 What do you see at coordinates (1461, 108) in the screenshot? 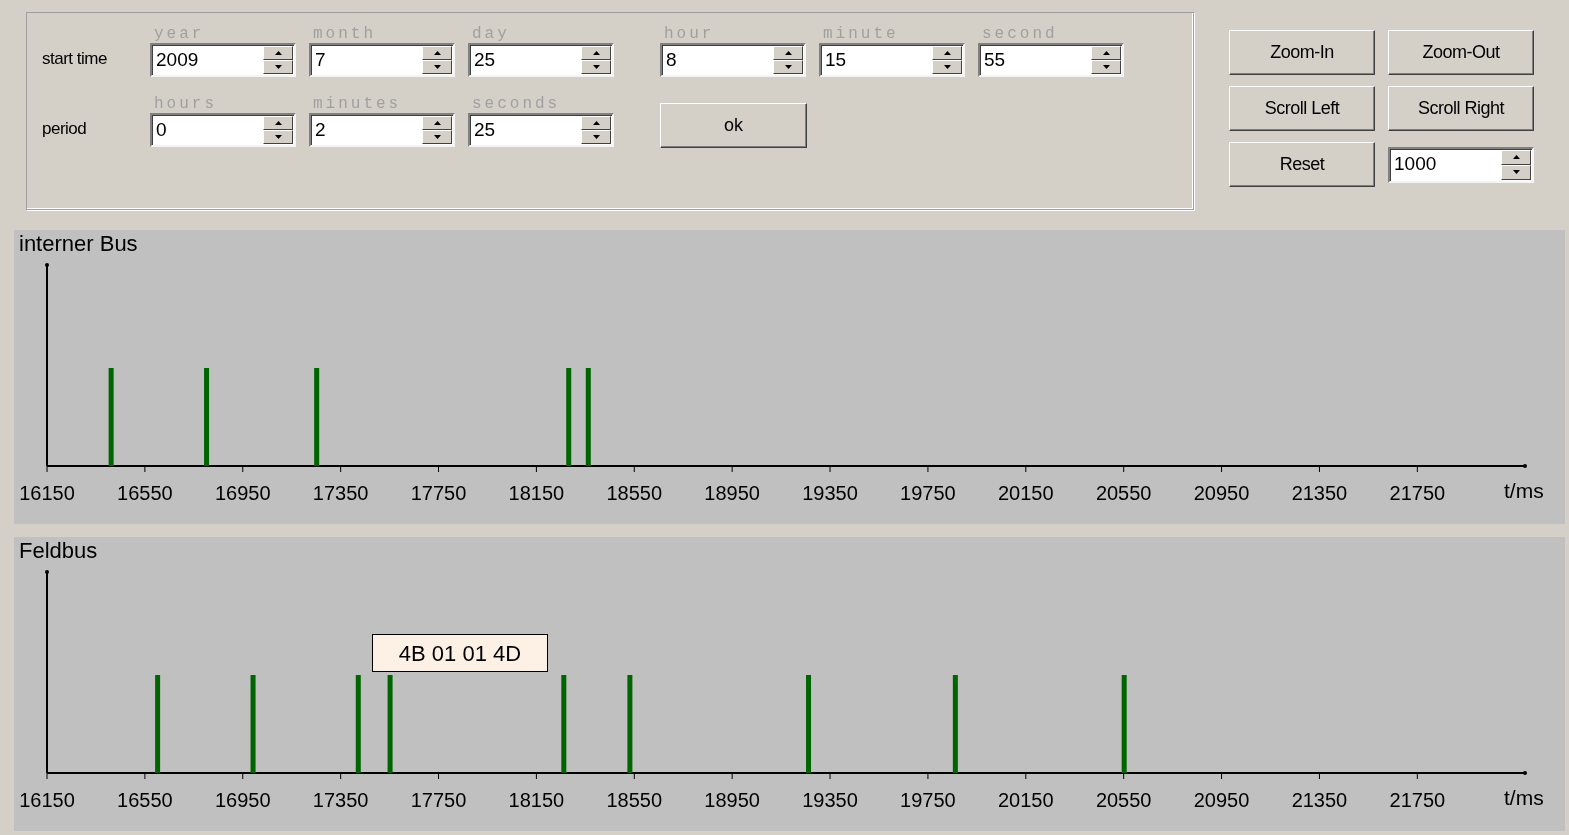
I see `toolbar-button: Scroll Right` at bounding box center [1461, 108].